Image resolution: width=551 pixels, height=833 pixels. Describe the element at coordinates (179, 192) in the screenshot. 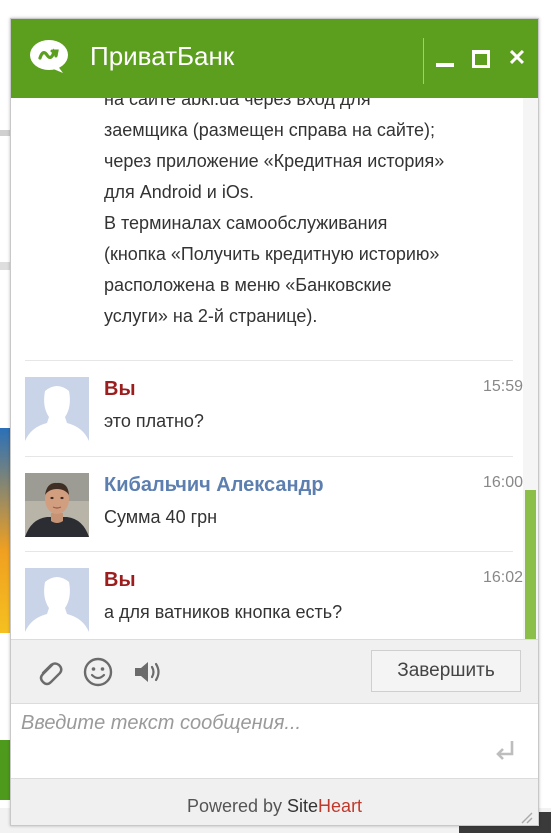

I see `message-line: для Android и iOs.` at that location.